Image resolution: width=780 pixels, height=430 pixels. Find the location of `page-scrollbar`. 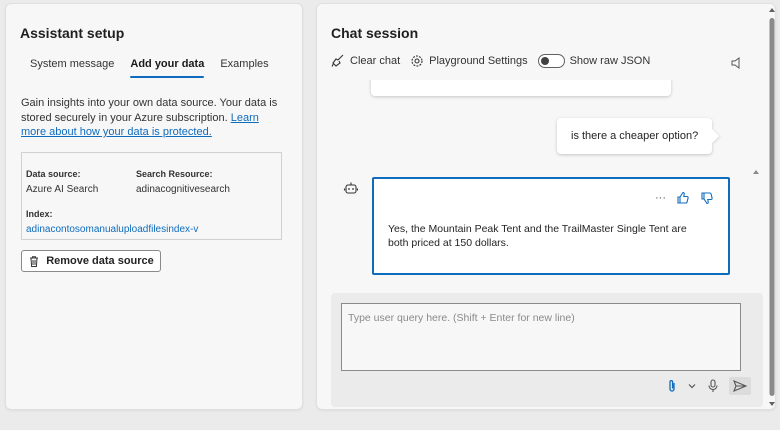

page-scrollbar is located at coordinates (772, 208).